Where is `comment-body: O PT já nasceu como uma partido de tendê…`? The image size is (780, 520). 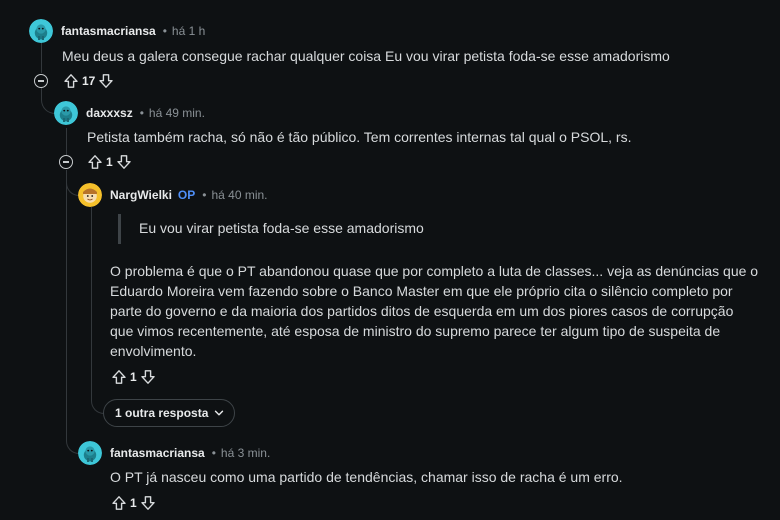 comment-body: O PT já nasceu como uma partido de tendê… is located at coordinates (366, 477).